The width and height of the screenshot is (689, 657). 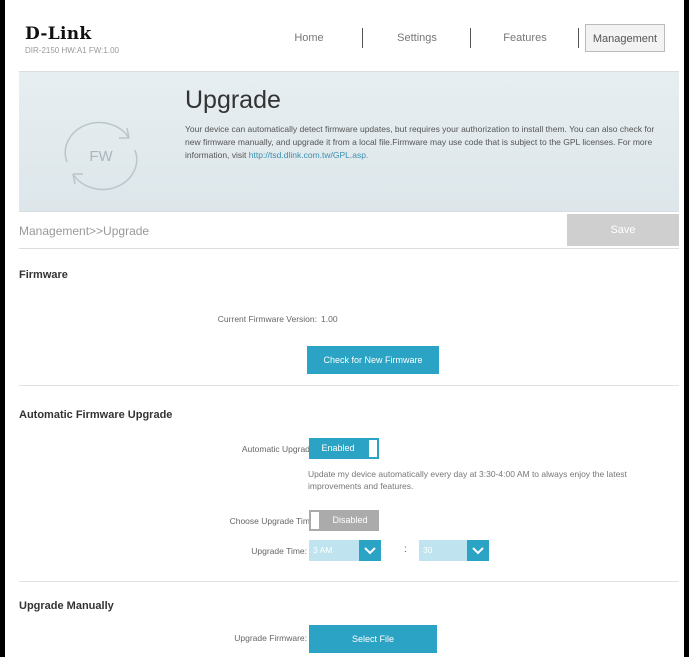 I want to click on auto-upgrade-section-title: Automatic Firmware Upgrade, so click(x=96, y=415).